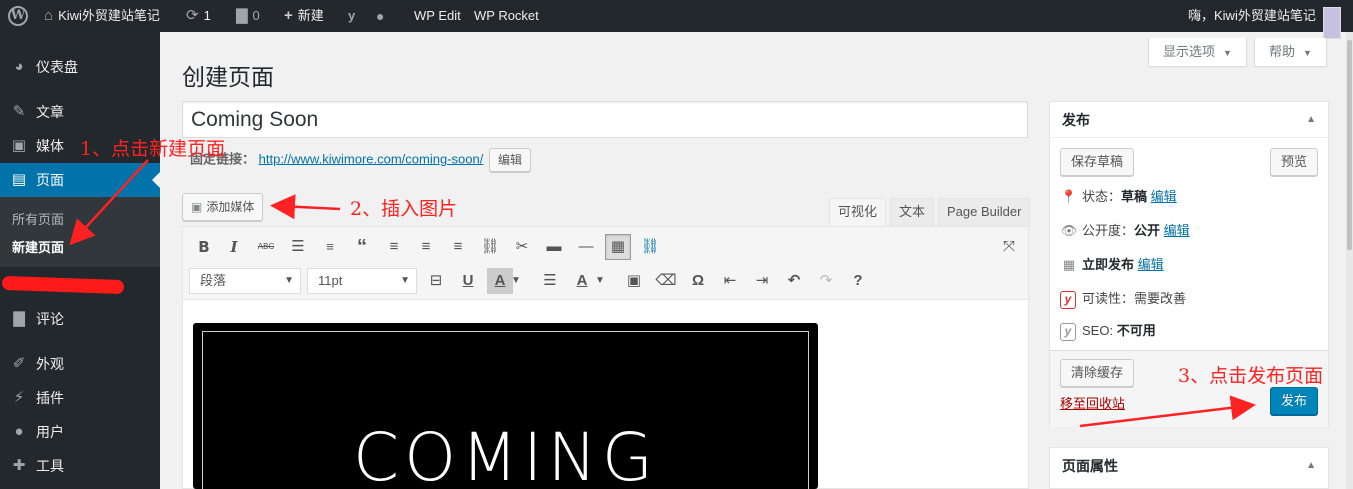  What do you see at coordinates (1164, 196) in the screenshot?
I see `edit-status-link: 编辑` at bounding box center [1164, 196].